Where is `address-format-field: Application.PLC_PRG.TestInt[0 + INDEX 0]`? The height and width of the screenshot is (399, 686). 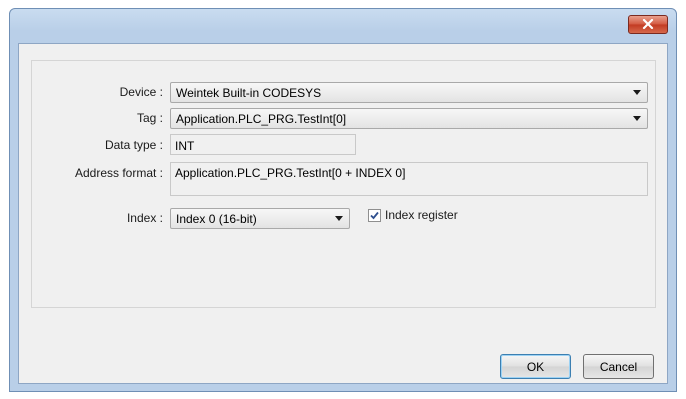 address-format-field: Application.PLC_PRG.TestInt[0 + INDEX 0] is located at coordinates (409, 179).